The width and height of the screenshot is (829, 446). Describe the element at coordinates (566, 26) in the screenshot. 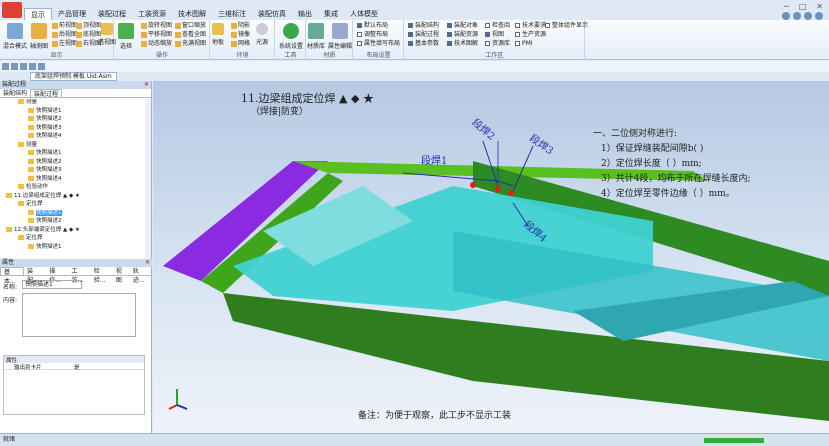

I see `ws-check-4: 整体组件显示` at that location.